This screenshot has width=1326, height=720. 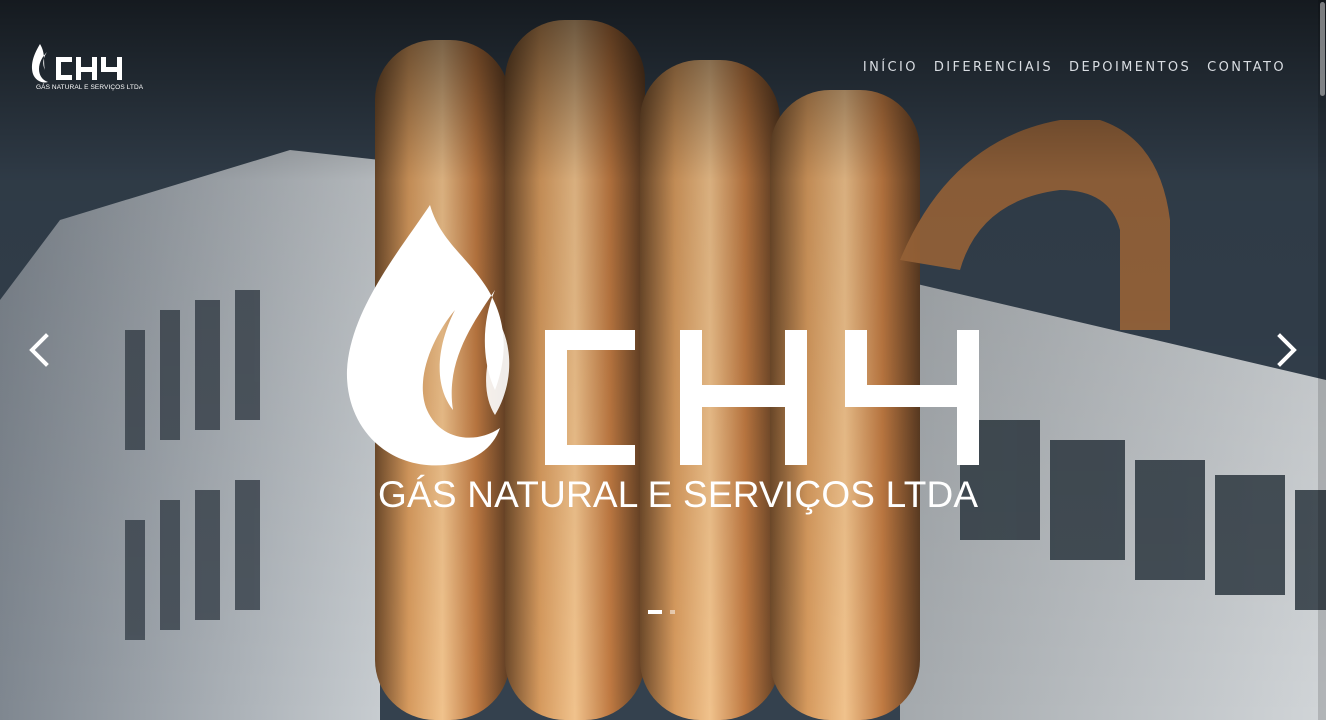 What do you see at coordinates (1322, 360) in the screenshot?
I see `page-scrollbar` at bounding box center [1322, 360].